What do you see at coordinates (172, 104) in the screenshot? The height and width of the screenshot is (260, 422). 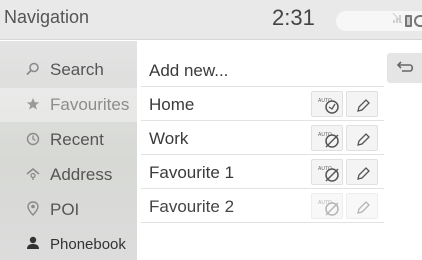 I see `favourite-label: Home` at bounding box center [172, 104].